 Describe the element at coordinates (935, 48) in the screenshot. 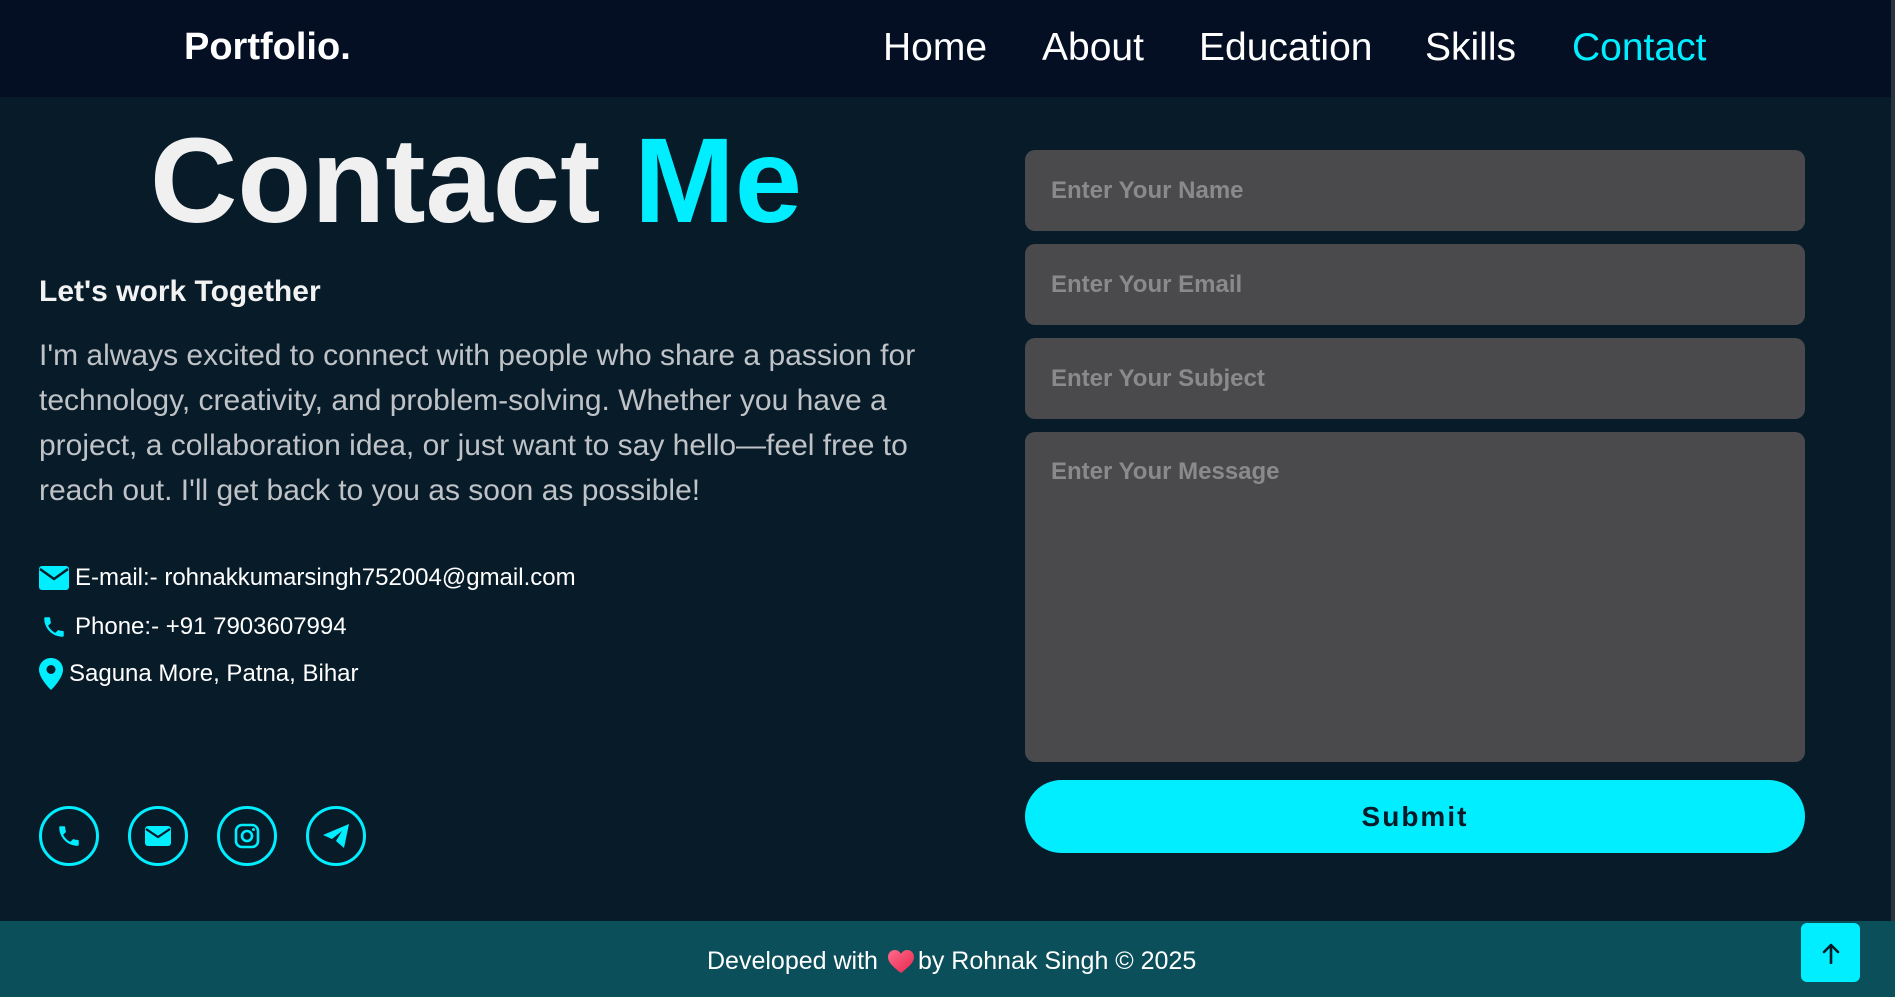

I see `nav-home: Home` at that location.